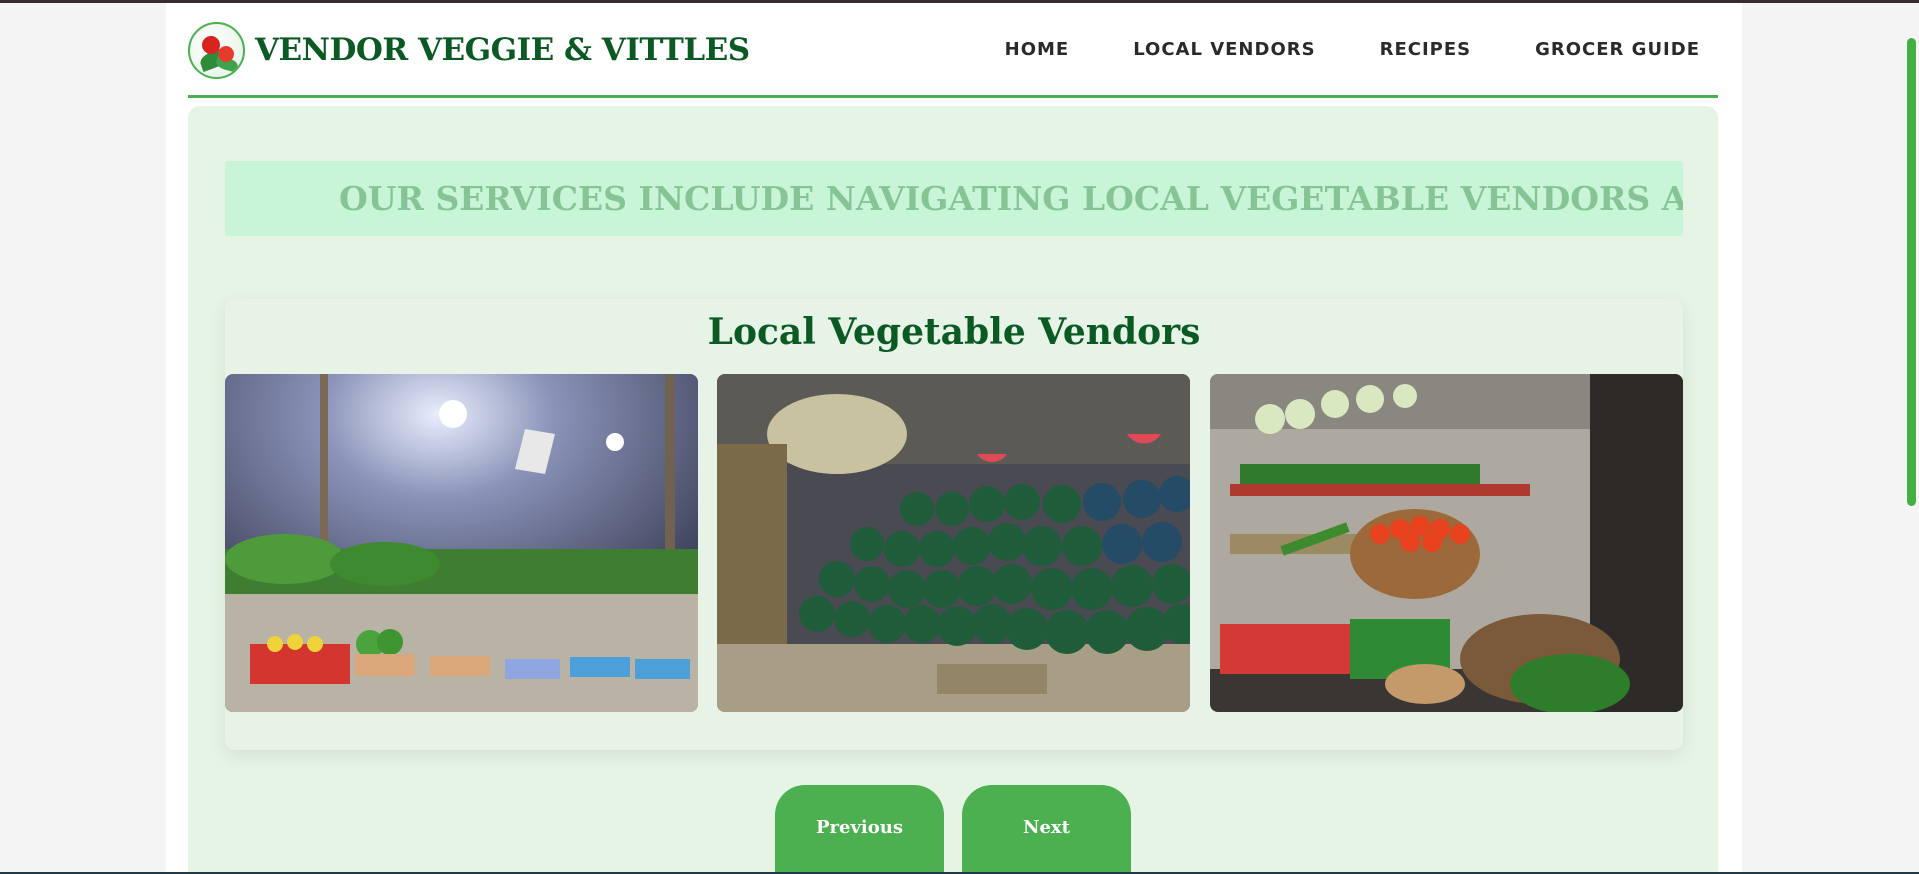 The width and height of the screenshot is (1919, 874). I want to click on gallery-pager: Previous Next, so click(953, 829).